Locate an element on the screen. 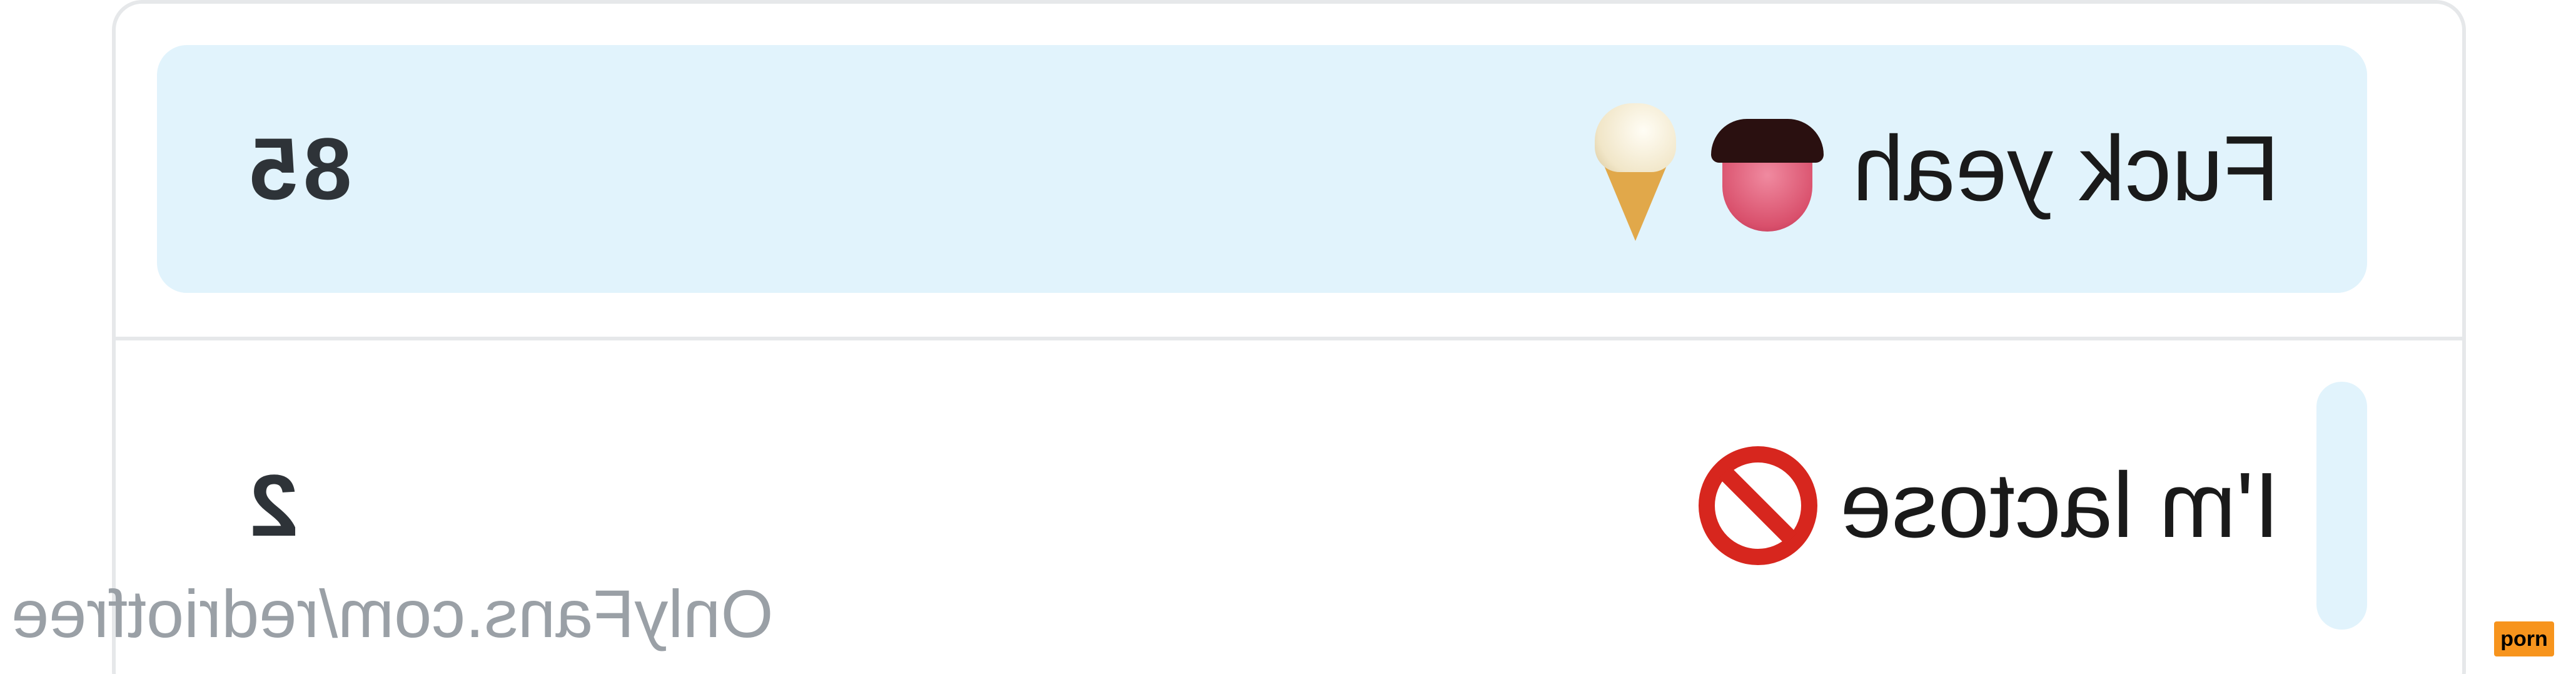  poll-option-label-row: Fuck yeah is located at coordinates (1935, 169).